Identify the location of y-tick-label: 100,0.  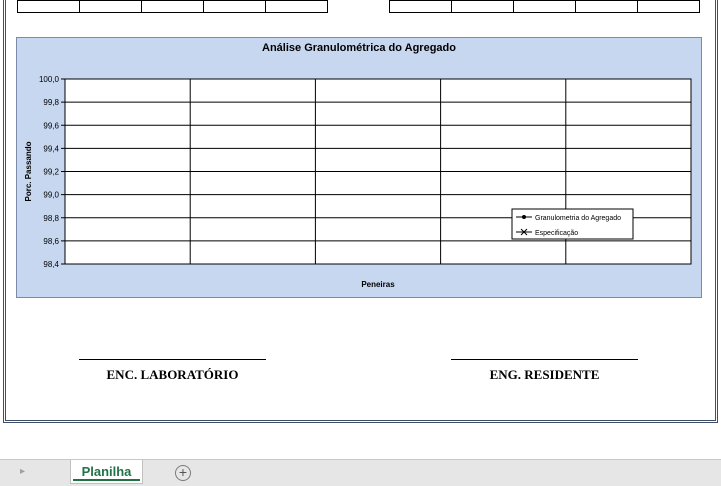
(49, 79).